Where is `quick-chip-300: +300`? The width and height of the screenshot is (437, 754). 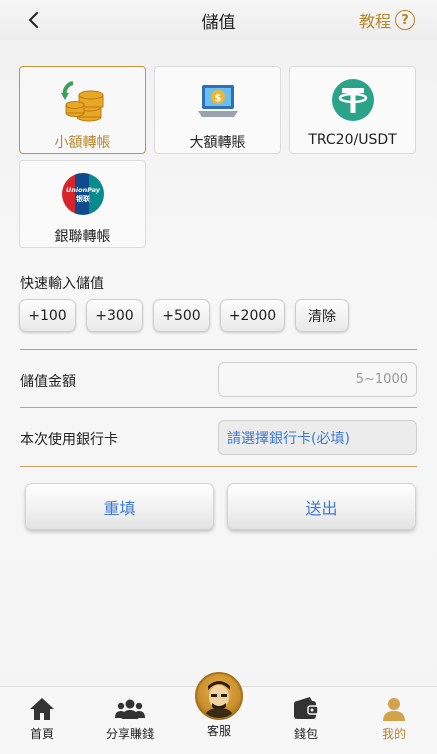
quick-chip-300: +300 is located at coordinates (114, 315).